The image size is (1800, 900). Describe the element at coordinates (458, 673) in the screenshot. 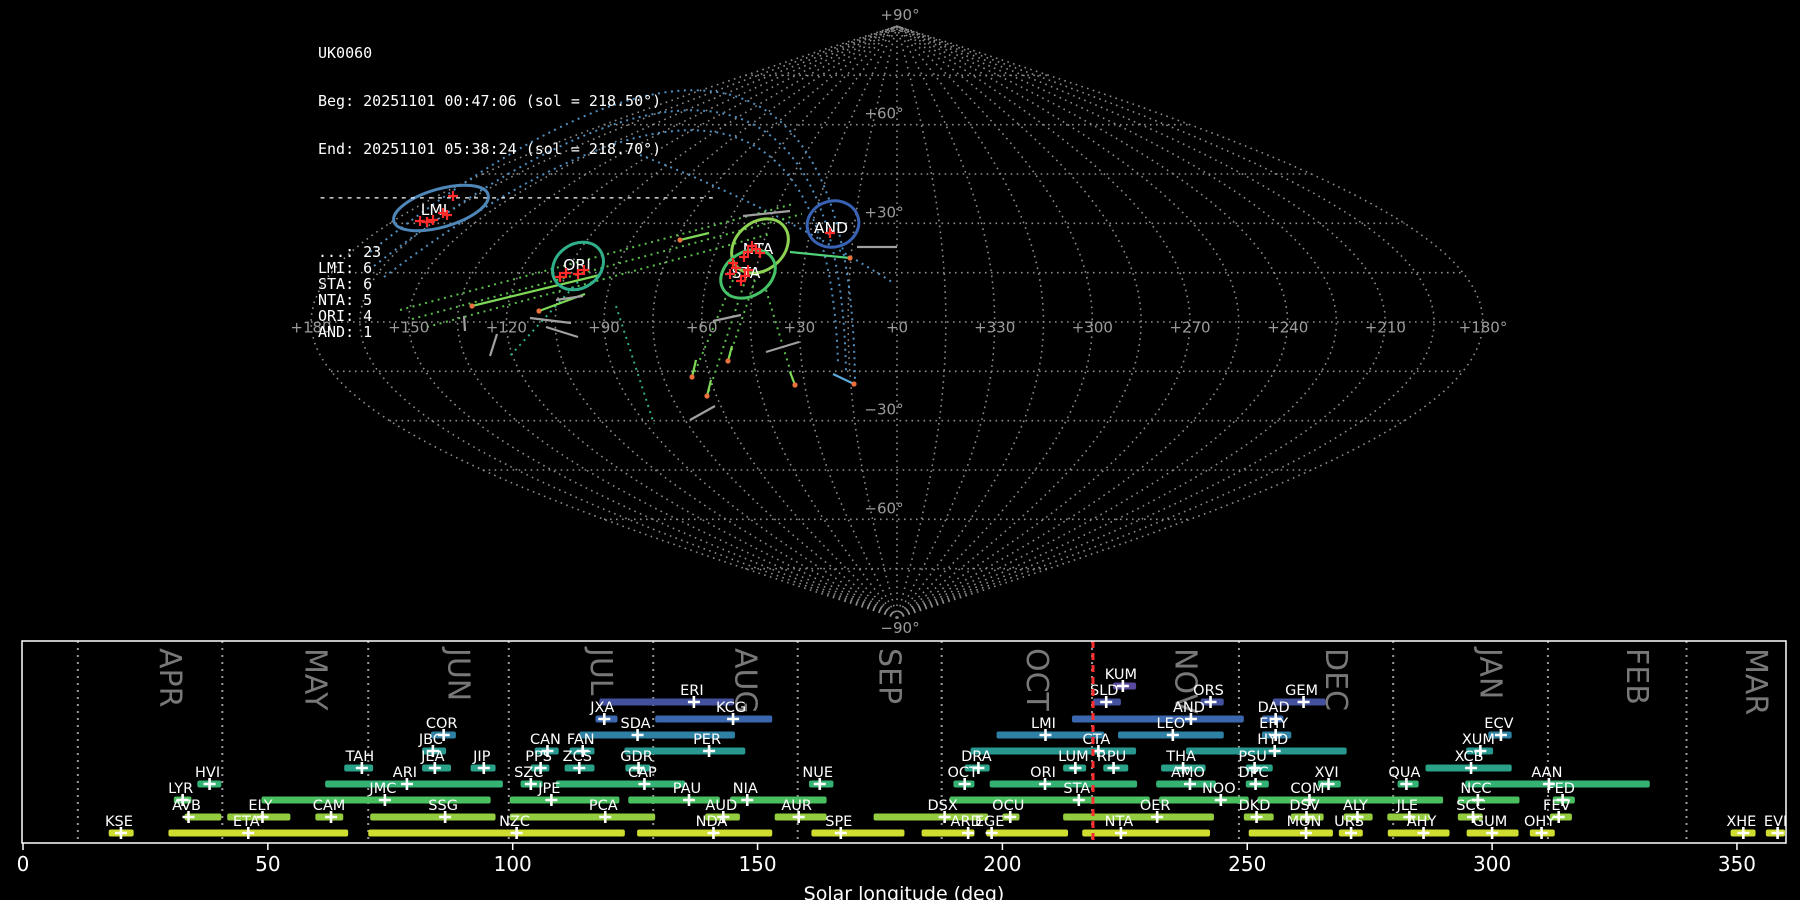

I see `month-label-JUN: JUN` at that location.